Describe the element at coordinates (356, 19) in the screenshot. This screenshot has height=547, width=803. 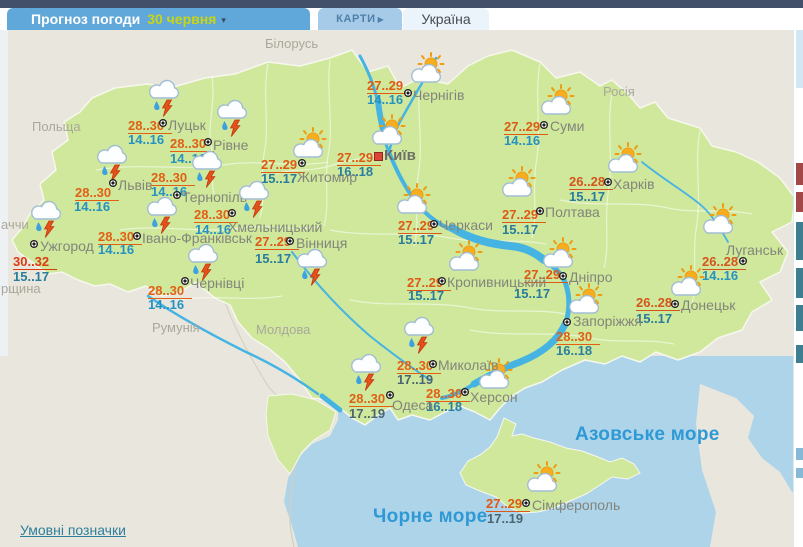
I see `maps-label: КАРТИ` at that location.